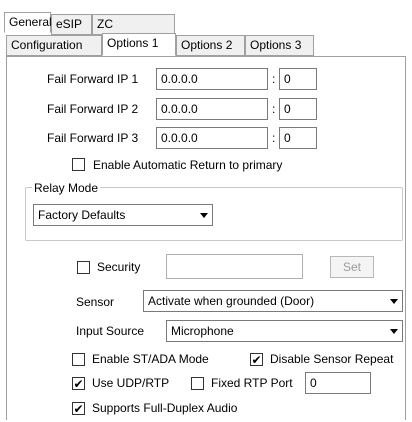  Describe the element at coordinates (150, 359) in the screenshot. I see `st-ada-label: Enable ST/ADA Mode` at that location.